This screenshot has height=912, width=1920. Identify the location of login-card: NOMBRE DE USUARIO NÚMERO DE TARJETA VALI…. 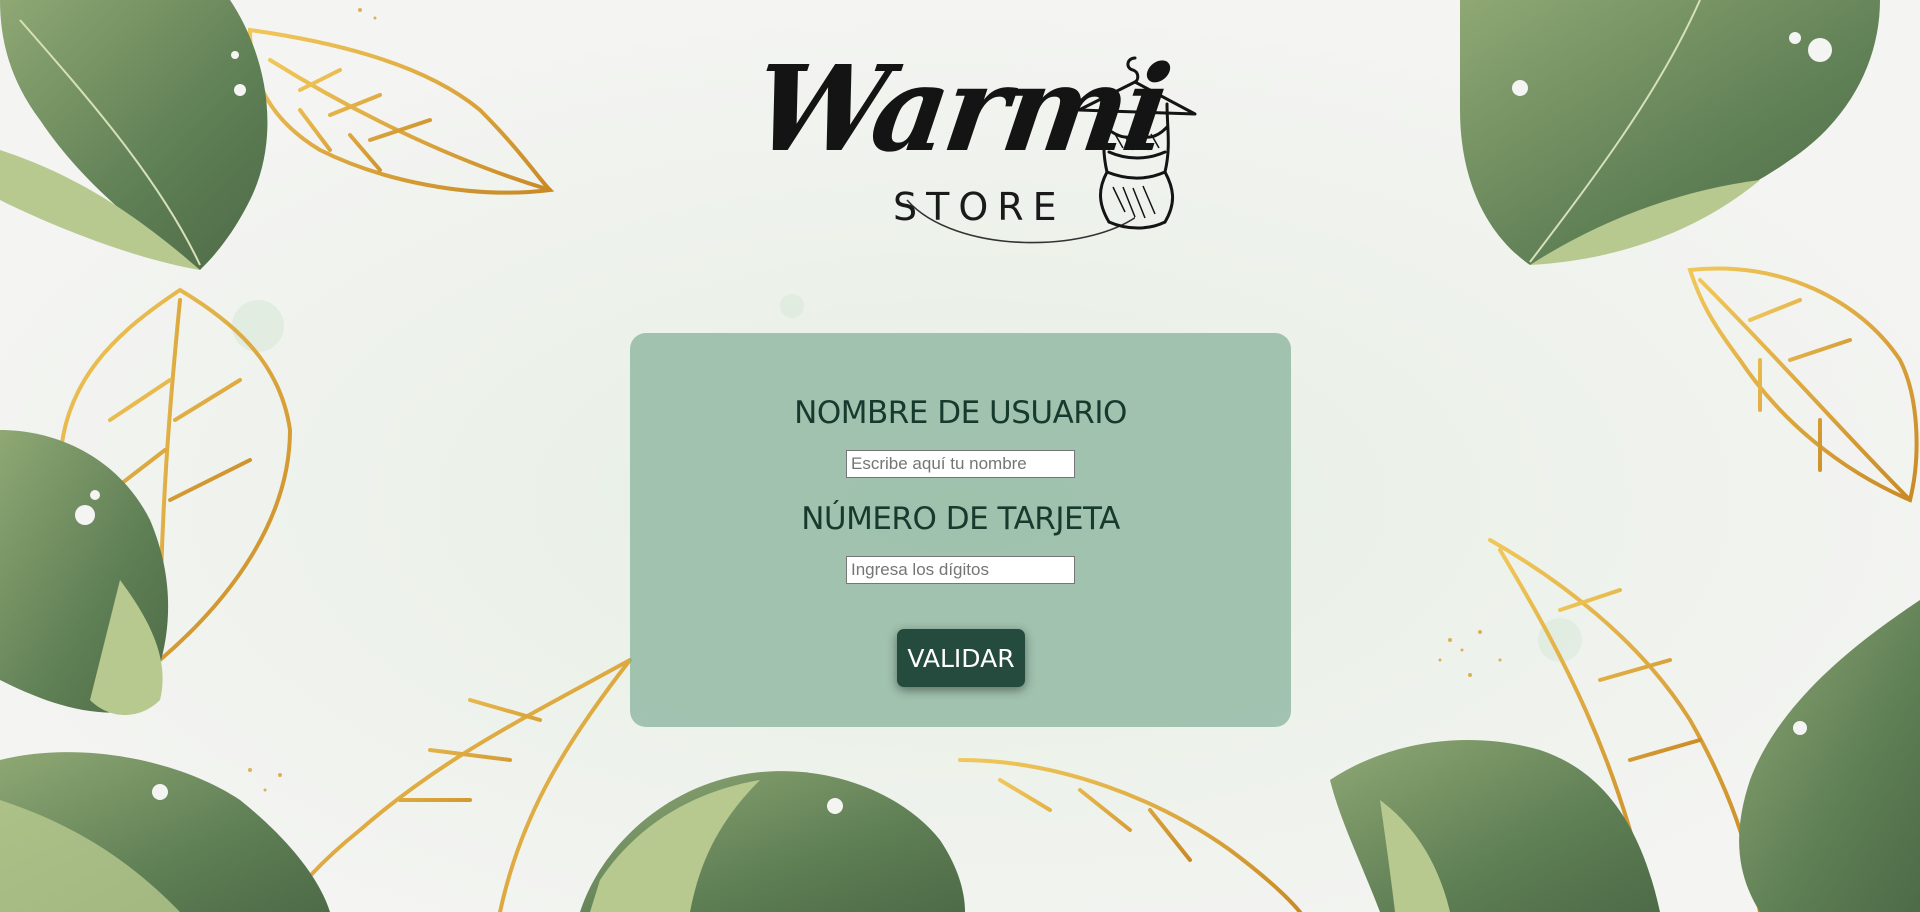
(960, 530).